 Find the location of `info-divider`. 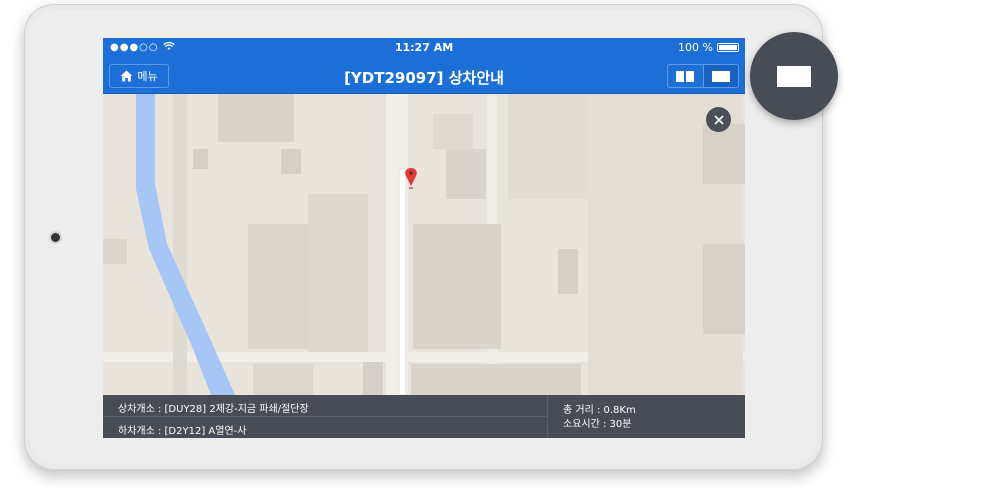

info-divider is located at coordinates (325, 416).